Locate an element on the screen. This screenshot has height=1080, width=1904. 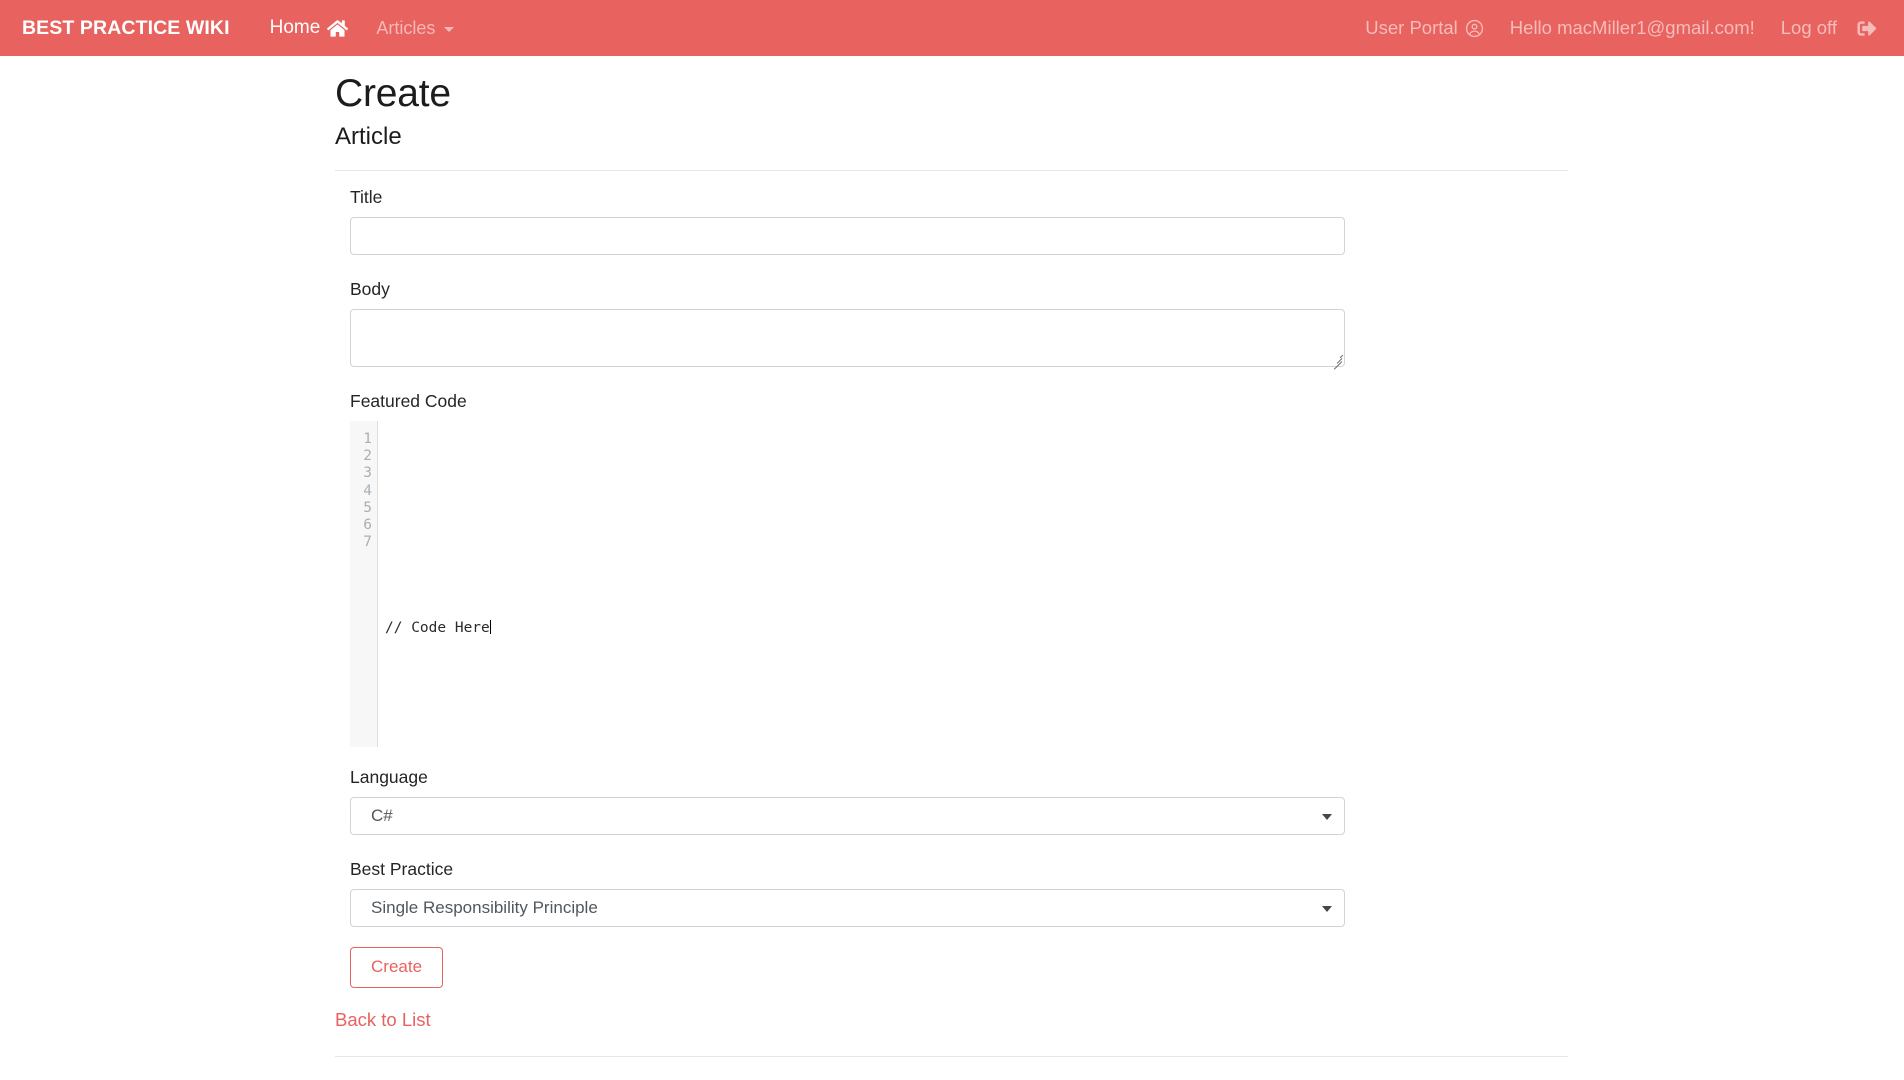
logout-icon is located at coordinates (1867, 28).